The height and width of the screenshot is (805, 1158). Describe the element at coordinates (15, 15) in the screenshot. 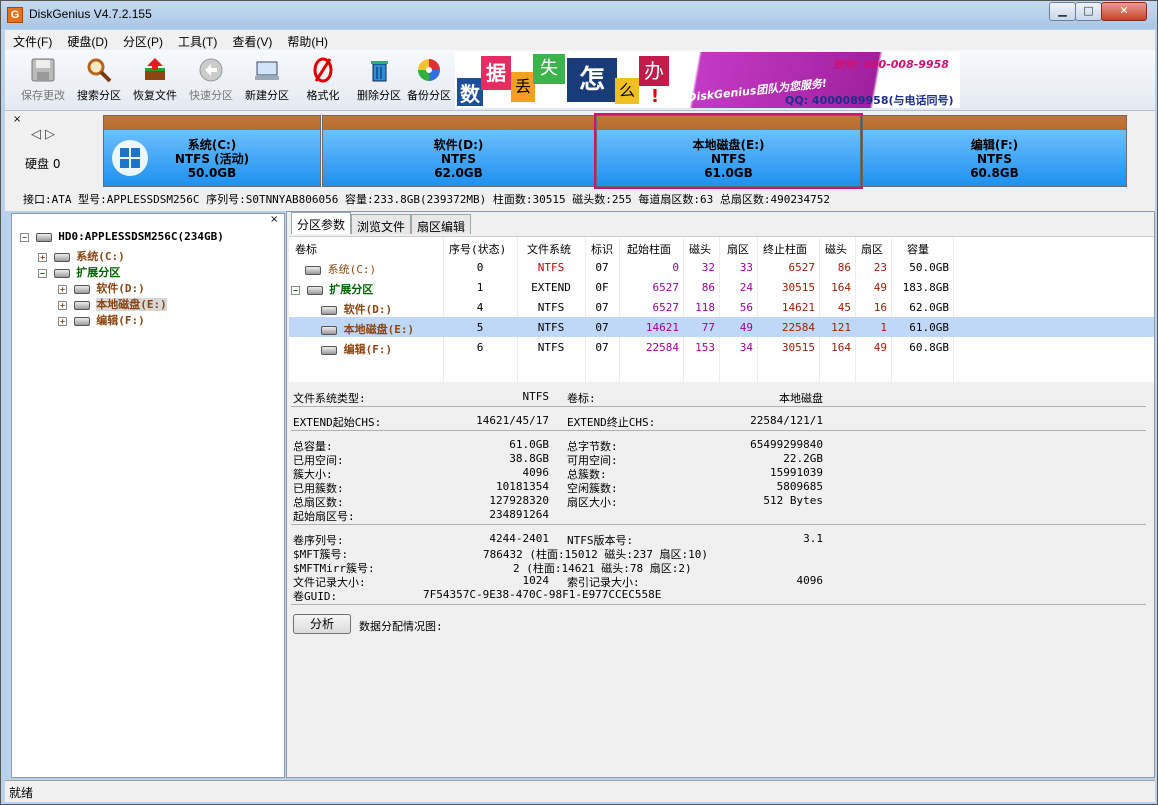

I see `app-icon: G` at that location.